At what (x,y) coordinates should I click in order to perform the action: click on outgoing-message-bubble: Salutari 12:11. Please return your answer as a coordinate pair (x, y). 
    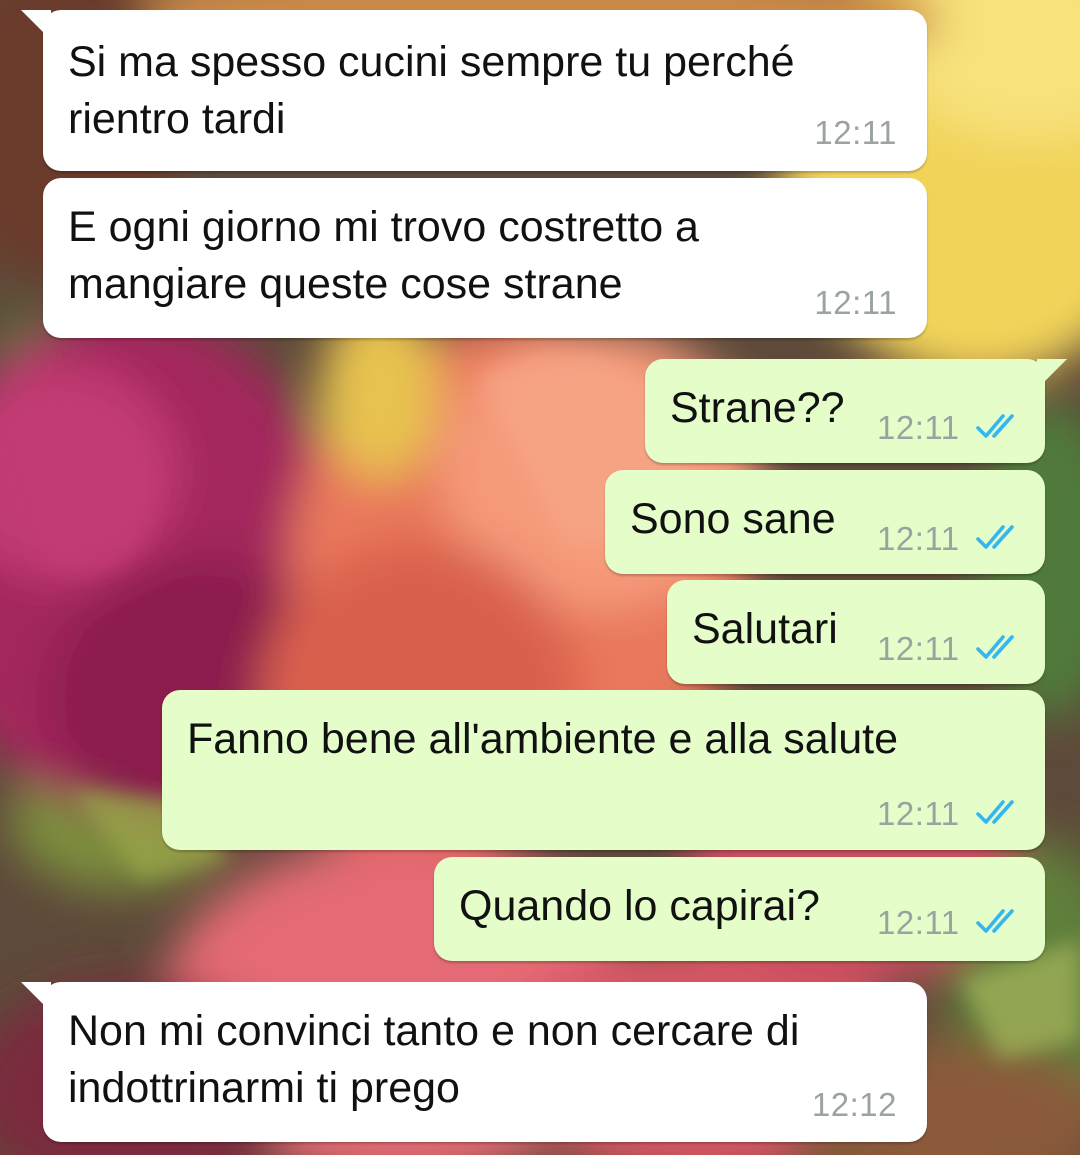
    Looking at the image, I should click on (856, 632).